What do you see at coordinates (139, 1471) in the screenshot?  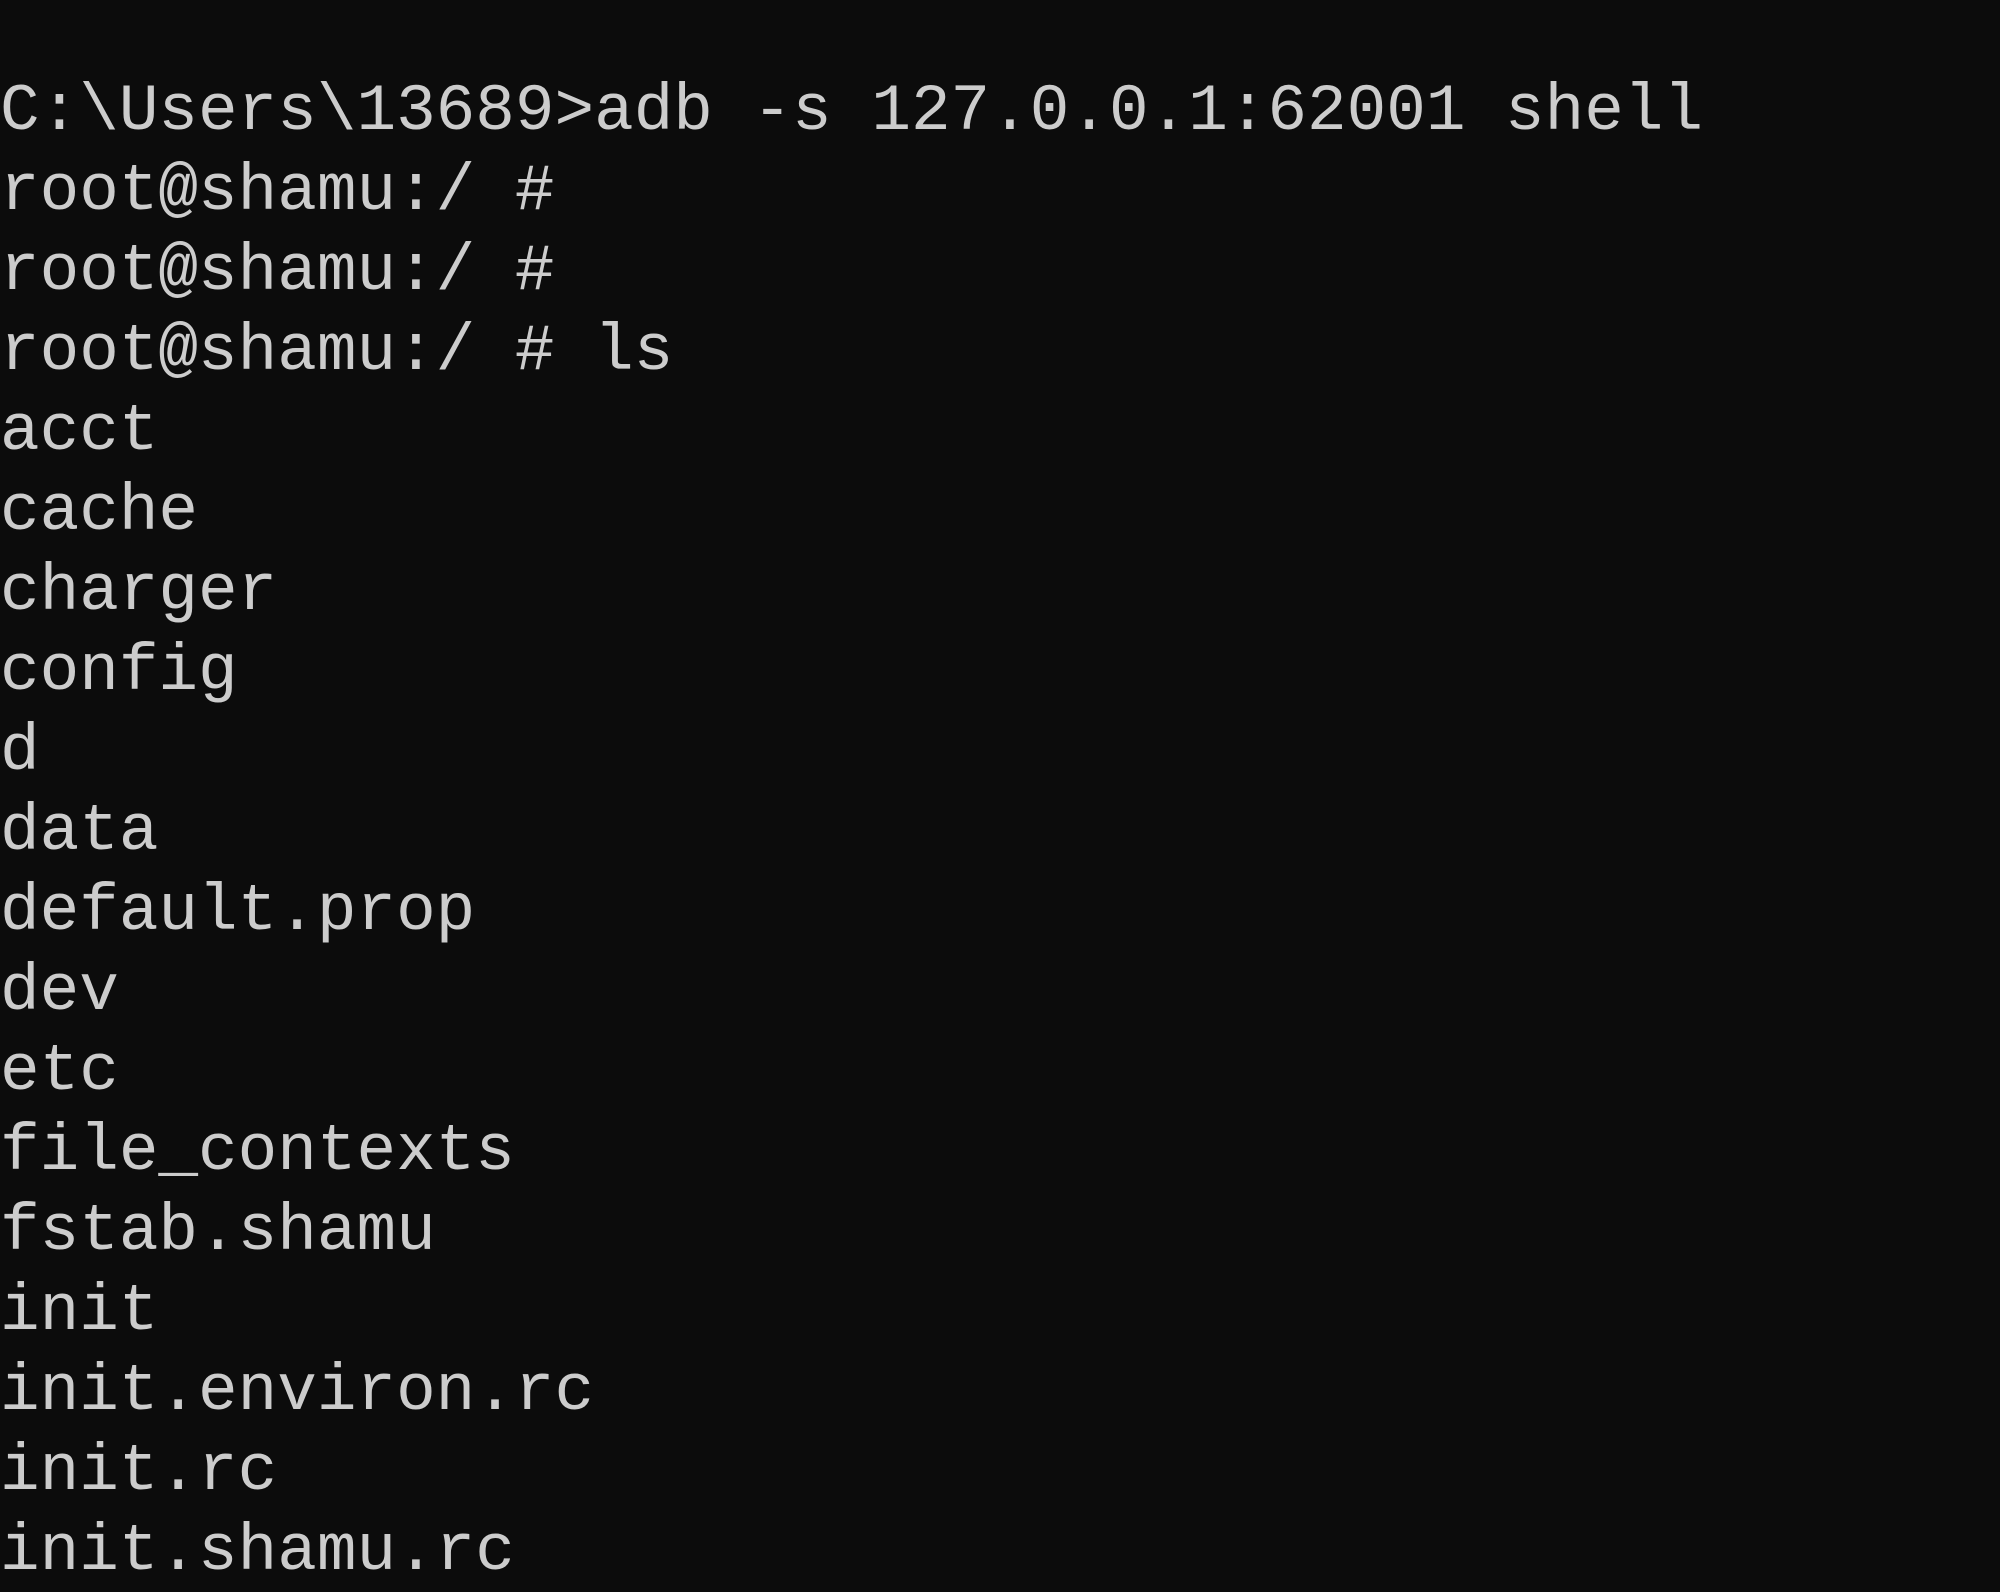 I see `ls-output-entry: init.rc` at bounding box center [139, 1471].